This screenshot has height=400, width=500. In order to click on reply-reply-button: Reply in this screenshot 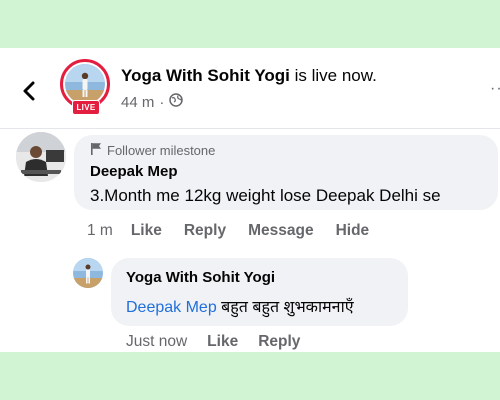, I will do `click(279, 342)`.